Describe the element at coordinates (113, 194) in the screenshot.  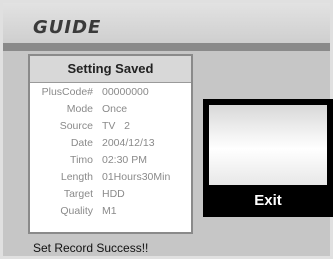
I see `row-value: HDD` at that location.